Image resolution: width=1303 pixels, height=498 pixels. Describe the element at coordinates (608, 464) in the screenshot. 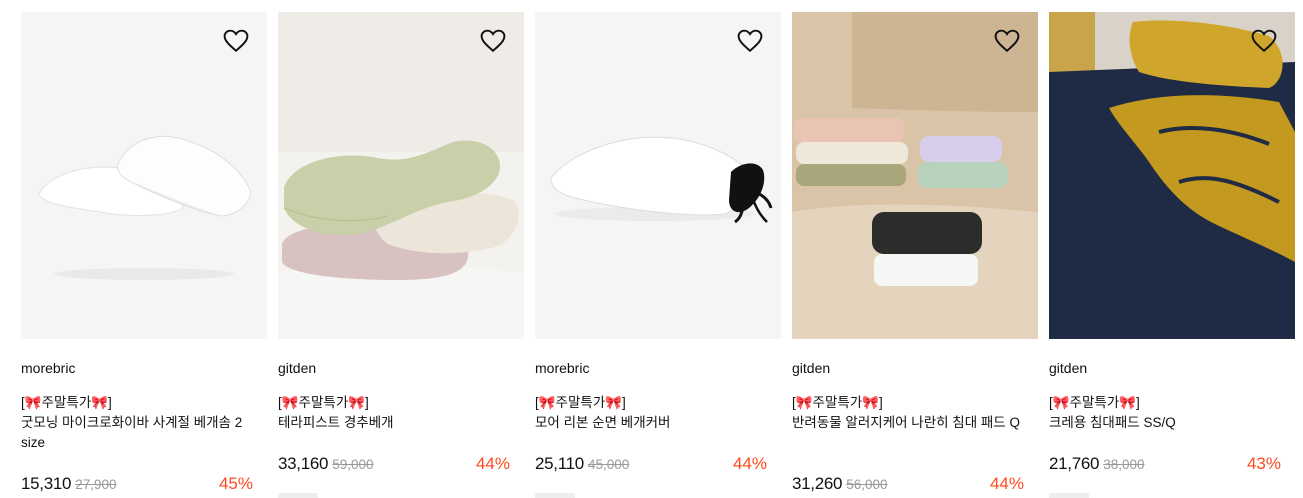

I see `original-price: 45,000` at that location.